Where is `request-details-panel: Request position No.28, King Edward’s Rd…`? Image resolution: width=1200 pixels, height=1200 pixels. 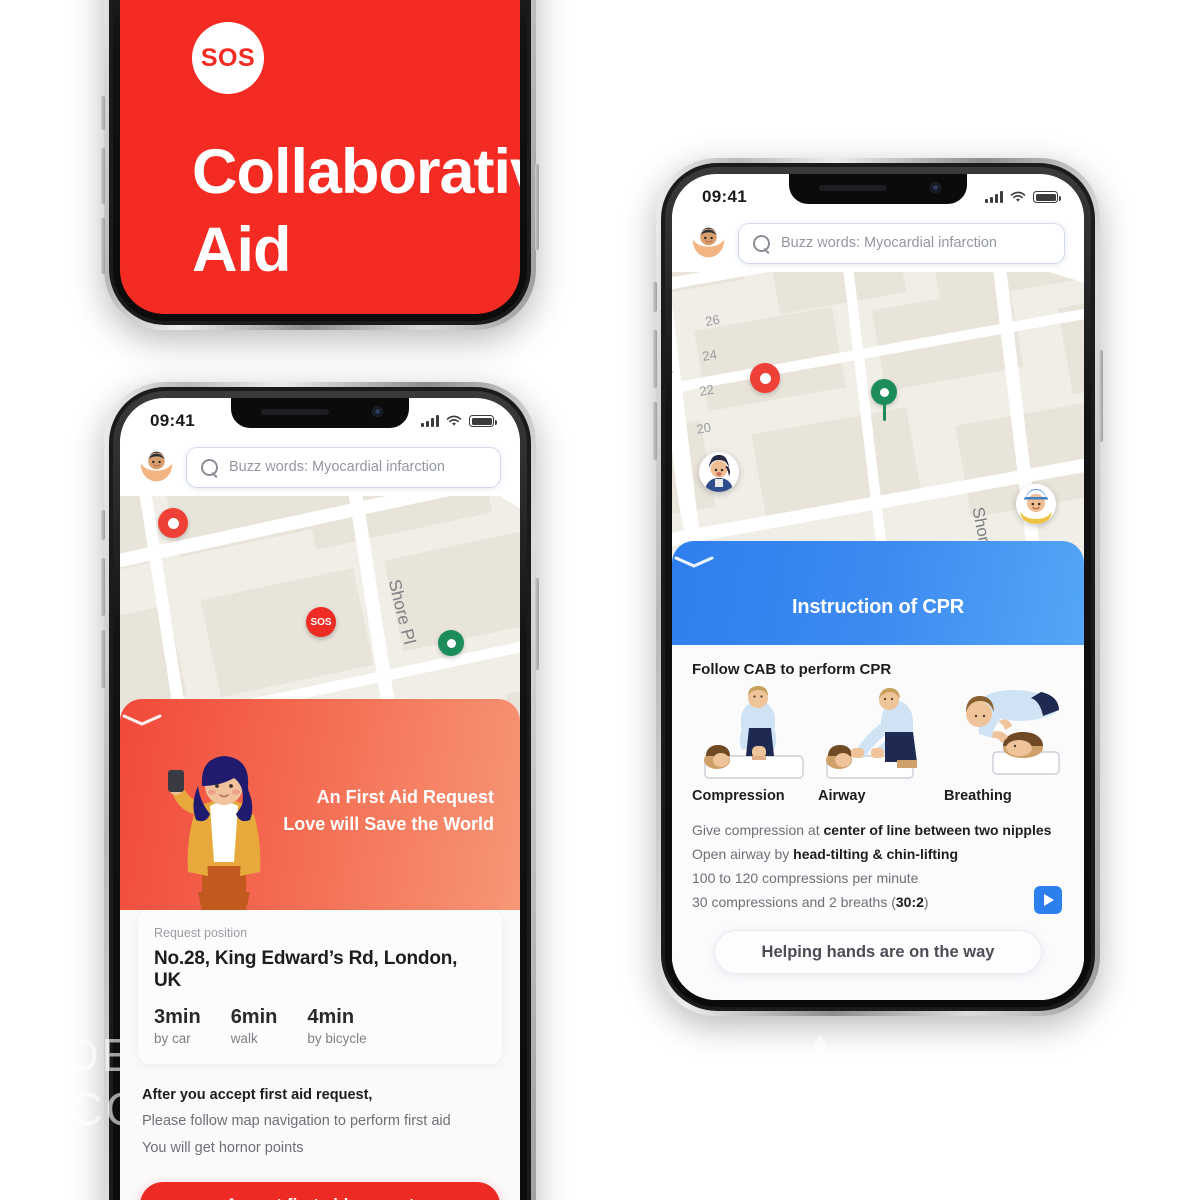 request-details-panel: Request position No.28, King Edward’s Rd… is located at coordinates (320, 1054).